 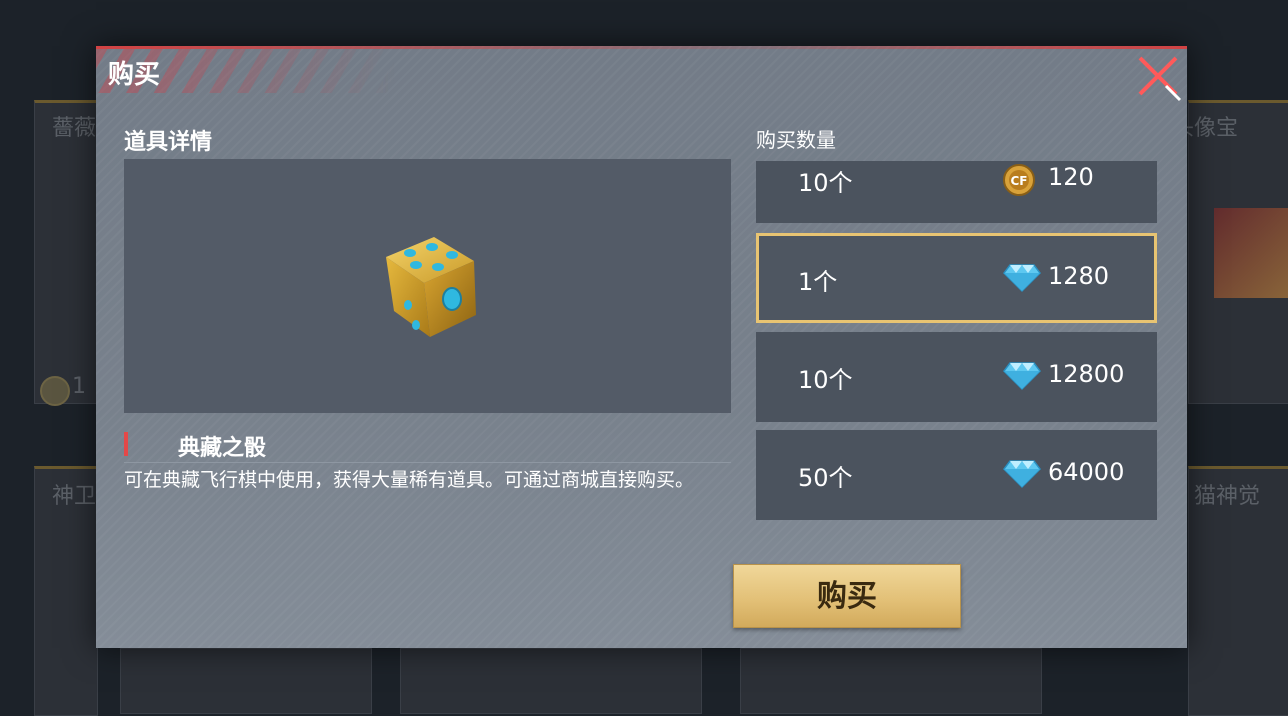 What do you see at coordinates (1160, 79) in the screenshot?
I see `close-icon` at bounding box center [1160, 79].